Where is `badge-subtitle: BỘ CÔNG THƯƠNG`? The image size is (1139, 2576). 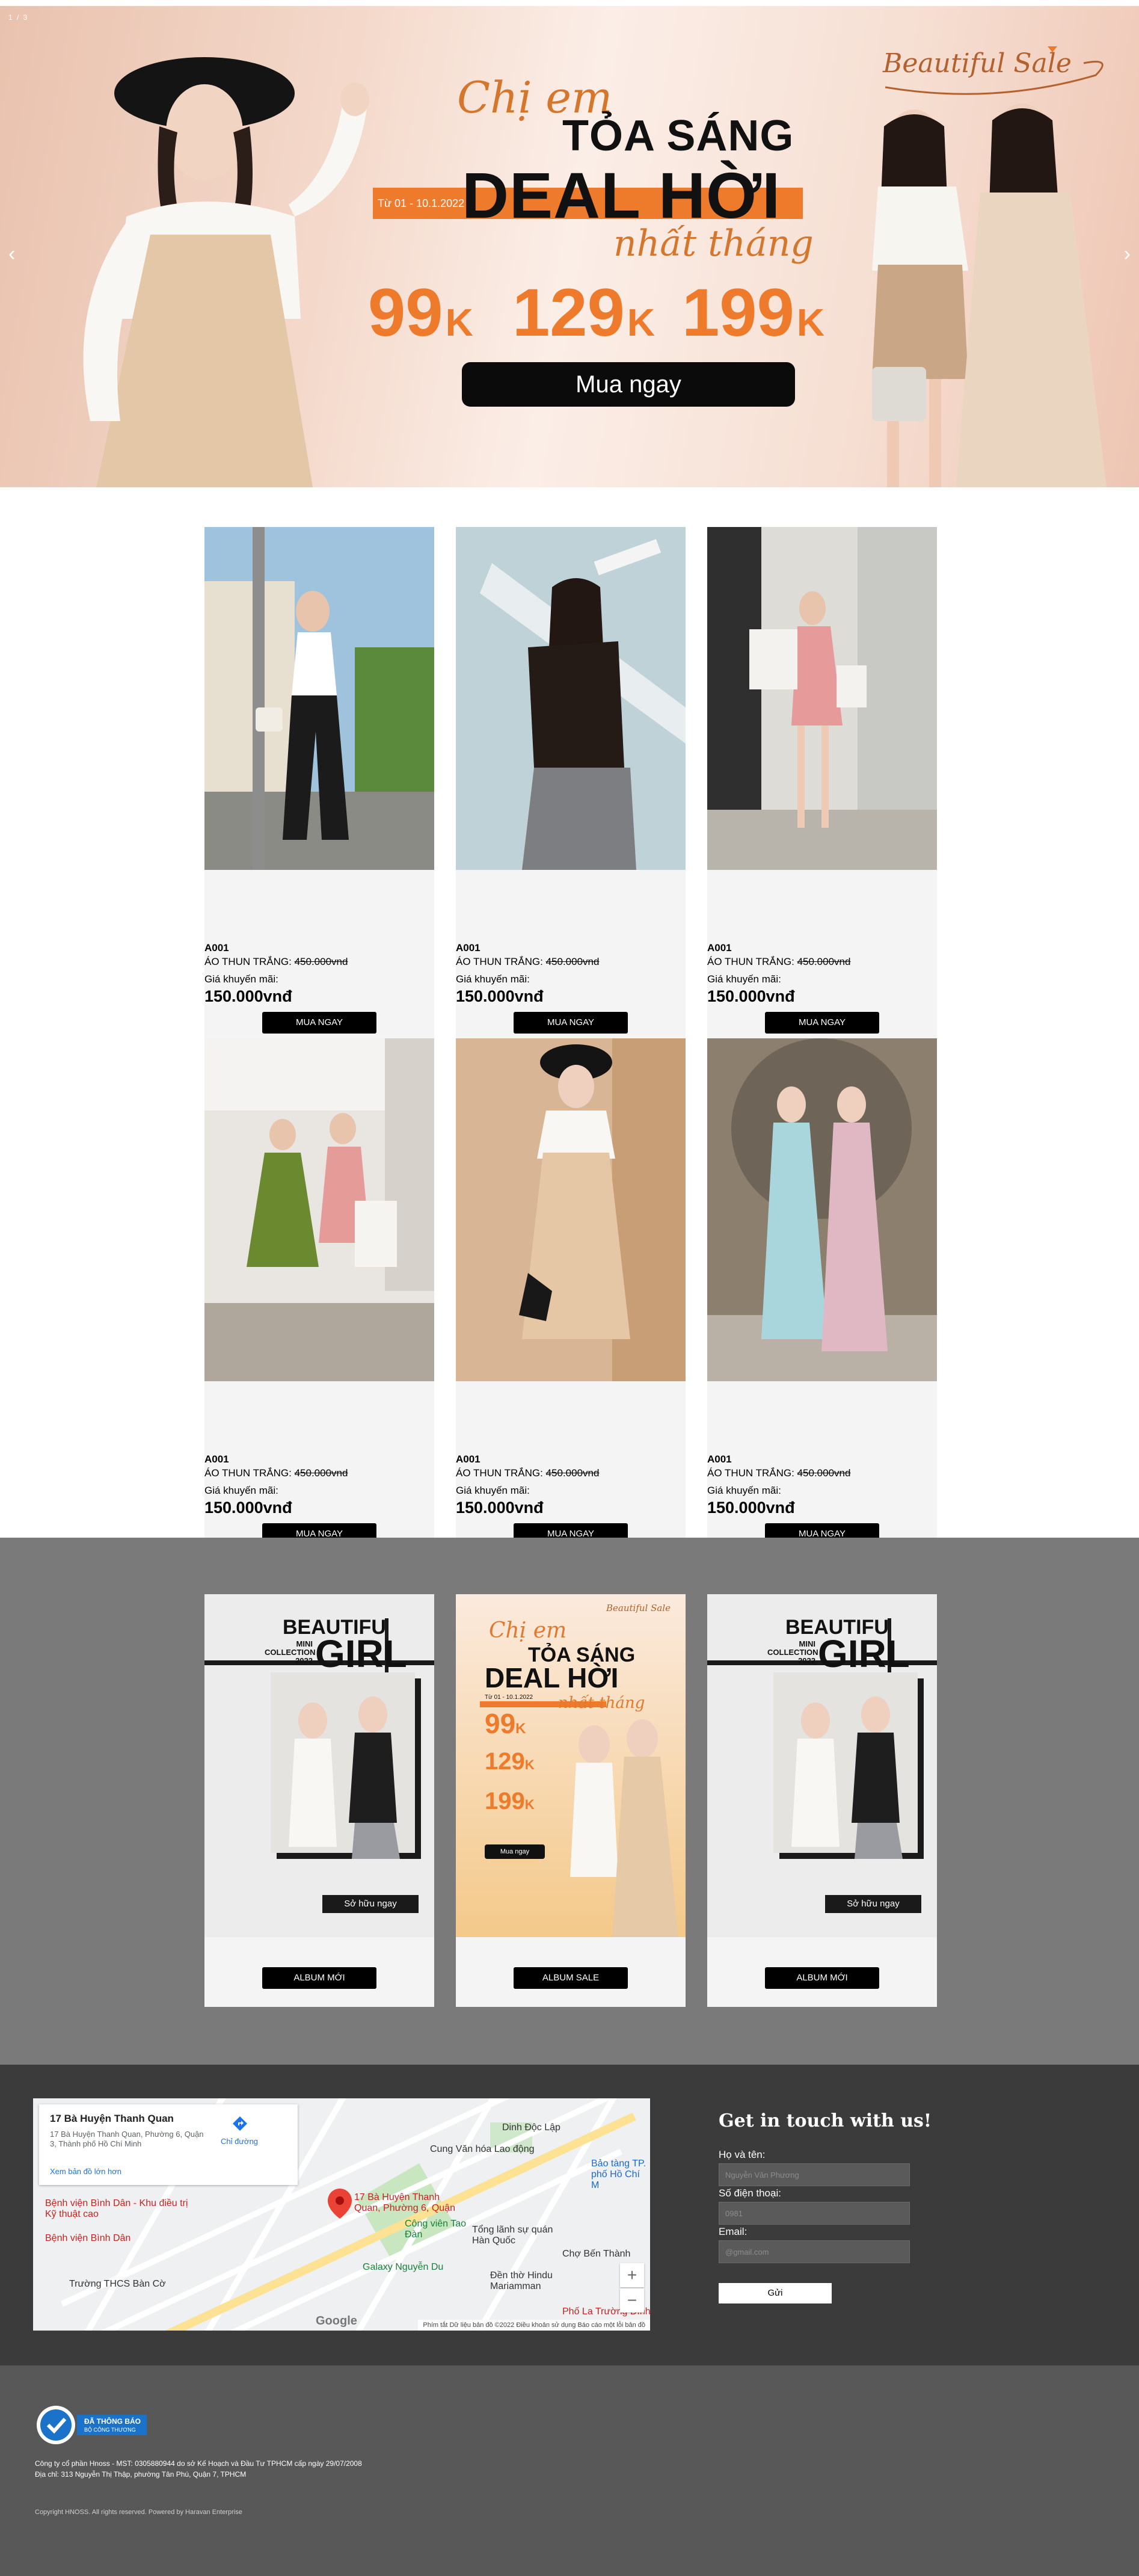 badge-subtitle: BỘ CÔNG THƯƠNG is located at coordinates (110, 2430).